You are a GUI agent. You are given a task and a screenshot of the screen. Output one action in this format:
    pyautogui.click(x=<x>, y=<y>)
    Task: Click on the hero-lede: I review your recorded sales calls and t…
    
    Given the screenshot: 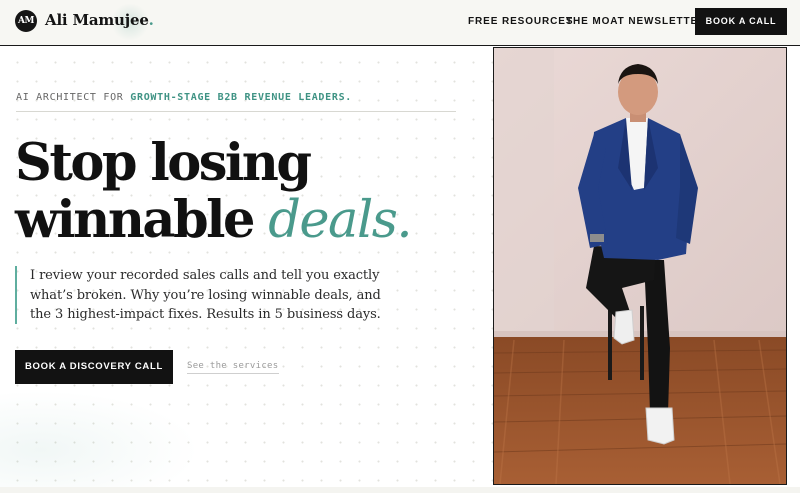 What is the action you would take?
    pyautogui.click(x=205, y=295)
    